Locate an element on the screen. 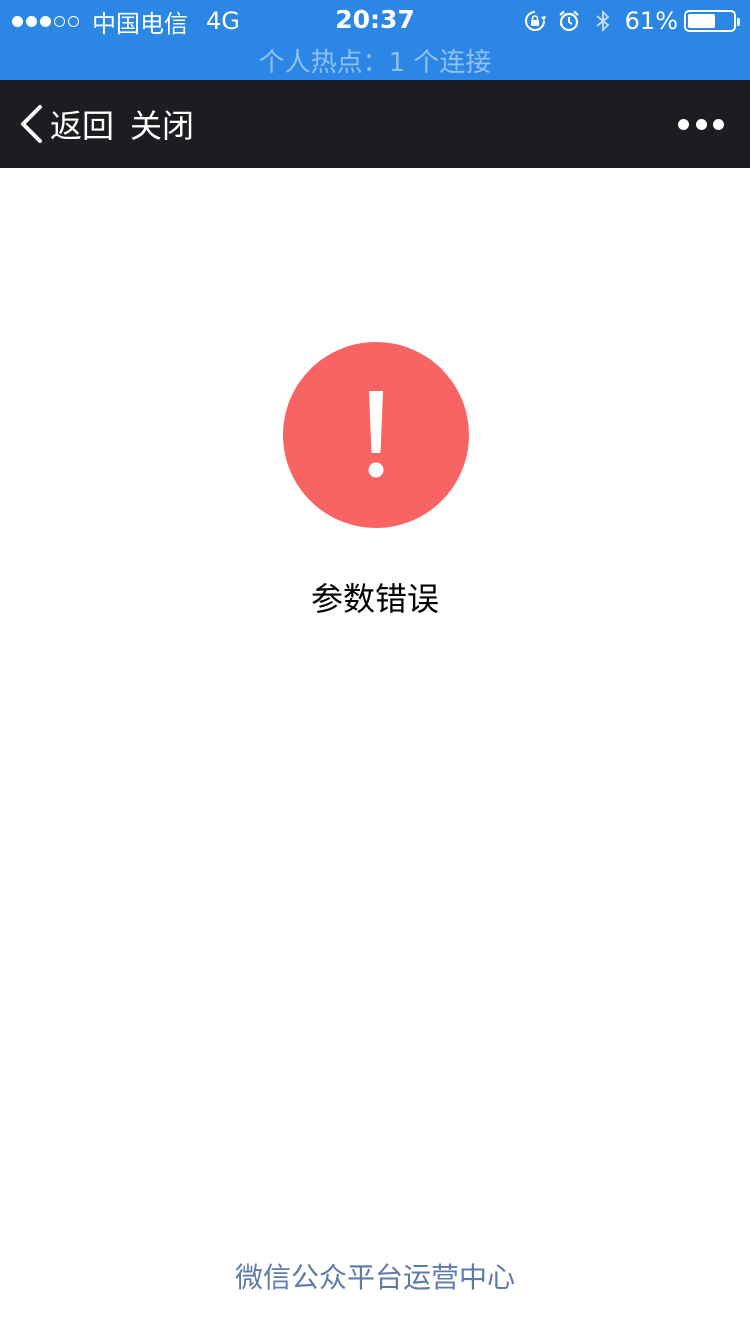 The image size is (750, 1334). status-bar: 中国电信 4G 20:37 61% 个人热点：1 个连接 is located at coordinates (375, 40).